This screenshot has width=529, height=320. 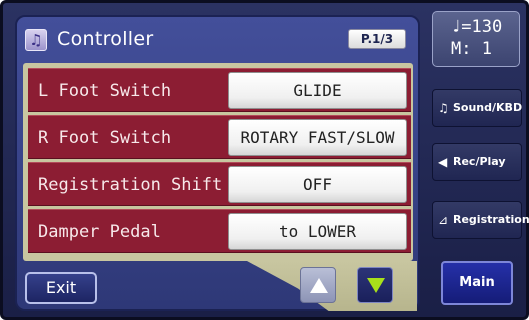 I want to click on param-value-button: ROTARY FAST/SLOW, so click(x=317, y=137).